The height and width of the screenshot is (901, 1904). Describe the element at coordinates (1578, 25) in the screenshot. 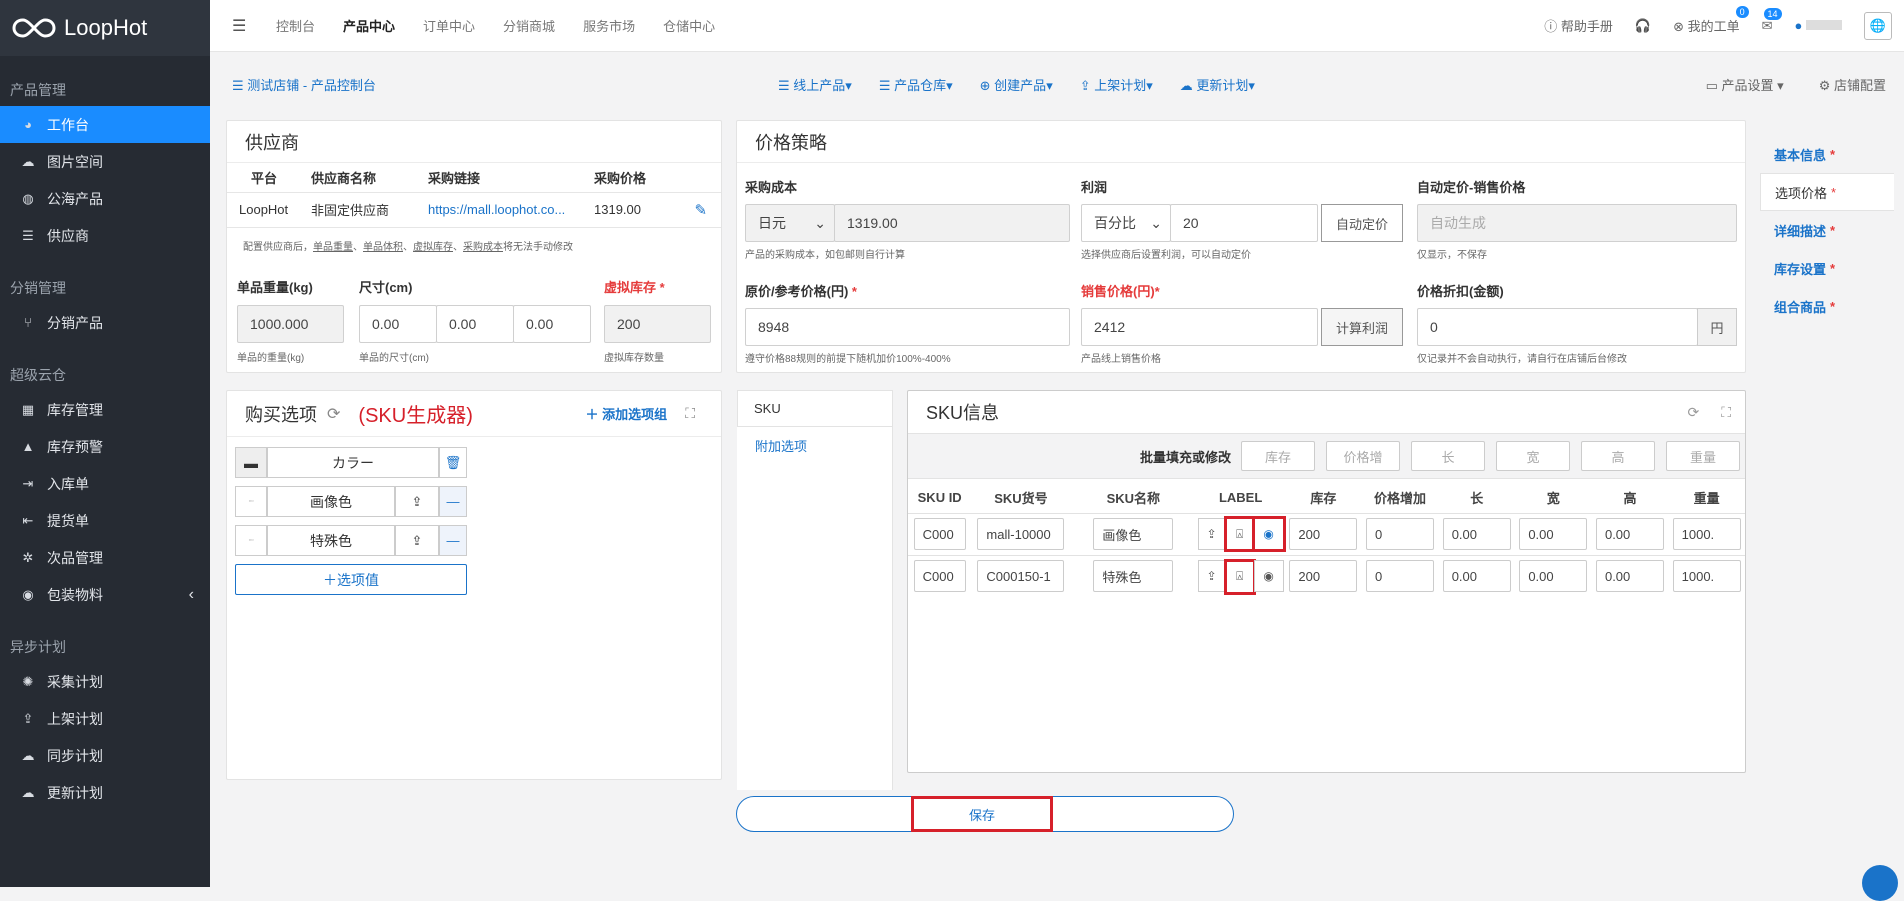

I see `help-link: ⓘ 帮助手册` at that location.